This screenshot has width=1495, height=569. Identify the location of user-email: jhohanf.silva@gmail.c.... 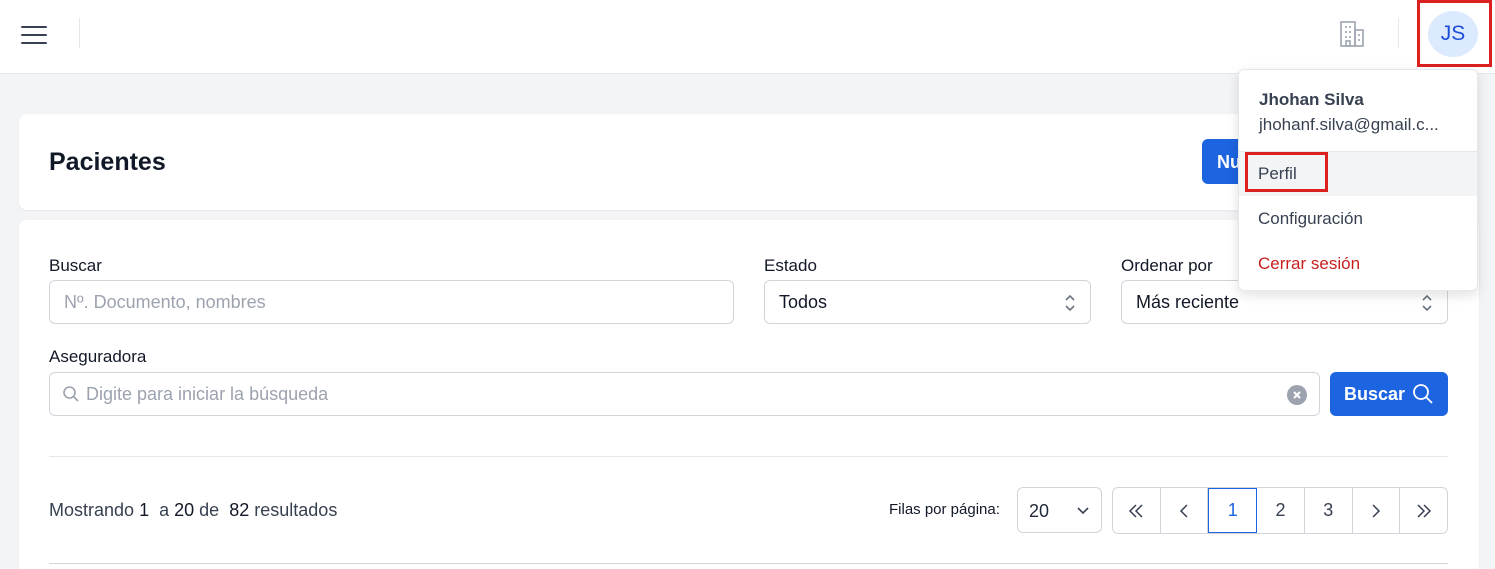
(1349, 124).